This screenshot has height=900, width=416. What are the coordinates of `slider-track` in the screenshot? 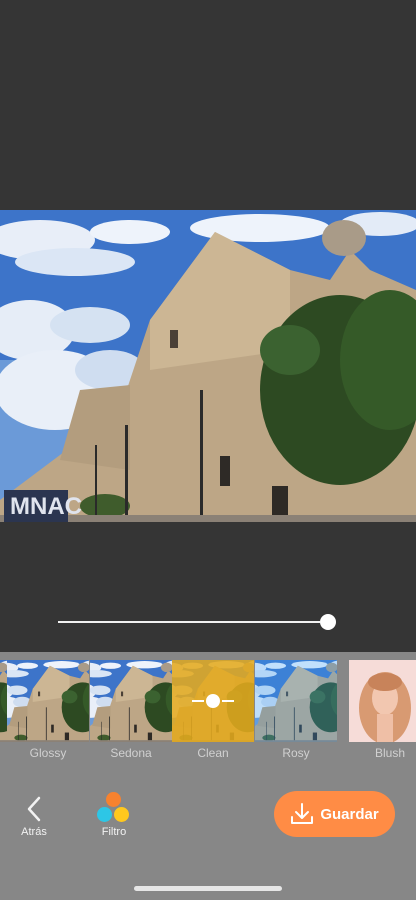 It's located at (189, 622).